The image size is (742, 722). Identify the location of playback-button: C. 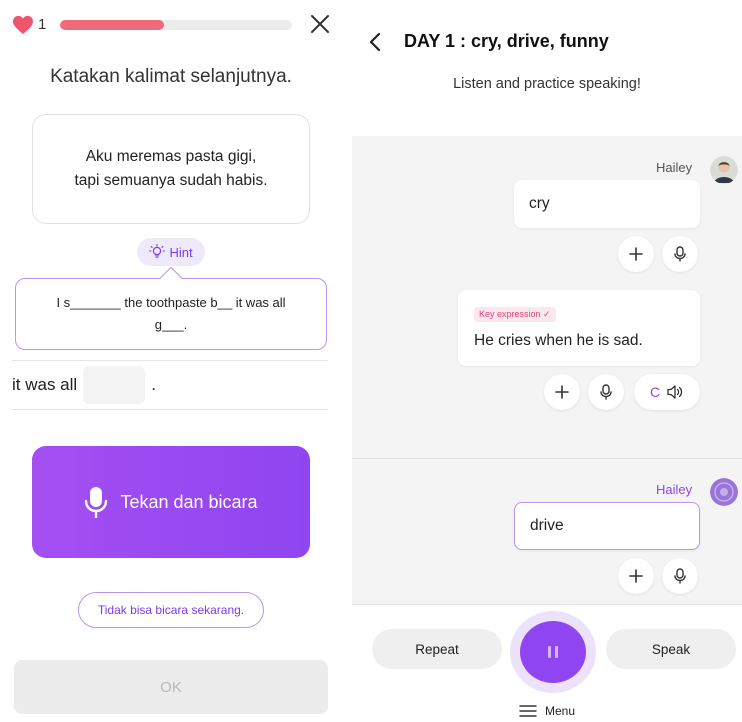
(667, 392).